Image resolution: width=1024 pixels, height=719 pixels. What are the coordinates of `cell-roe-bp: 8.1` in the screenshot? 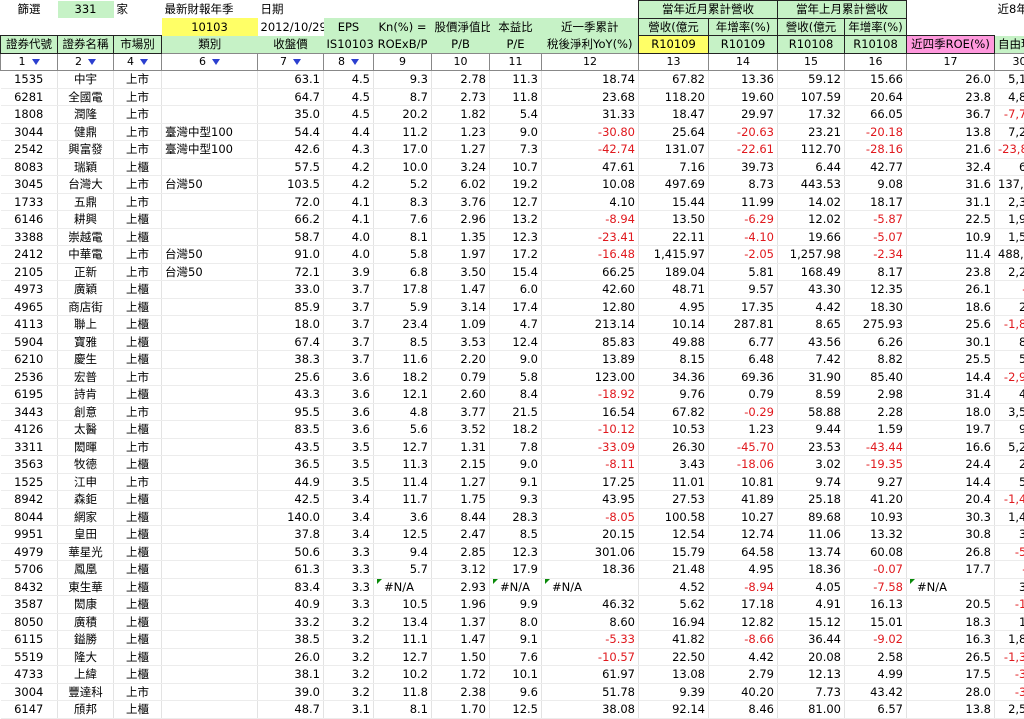 It's located at (403, 237).